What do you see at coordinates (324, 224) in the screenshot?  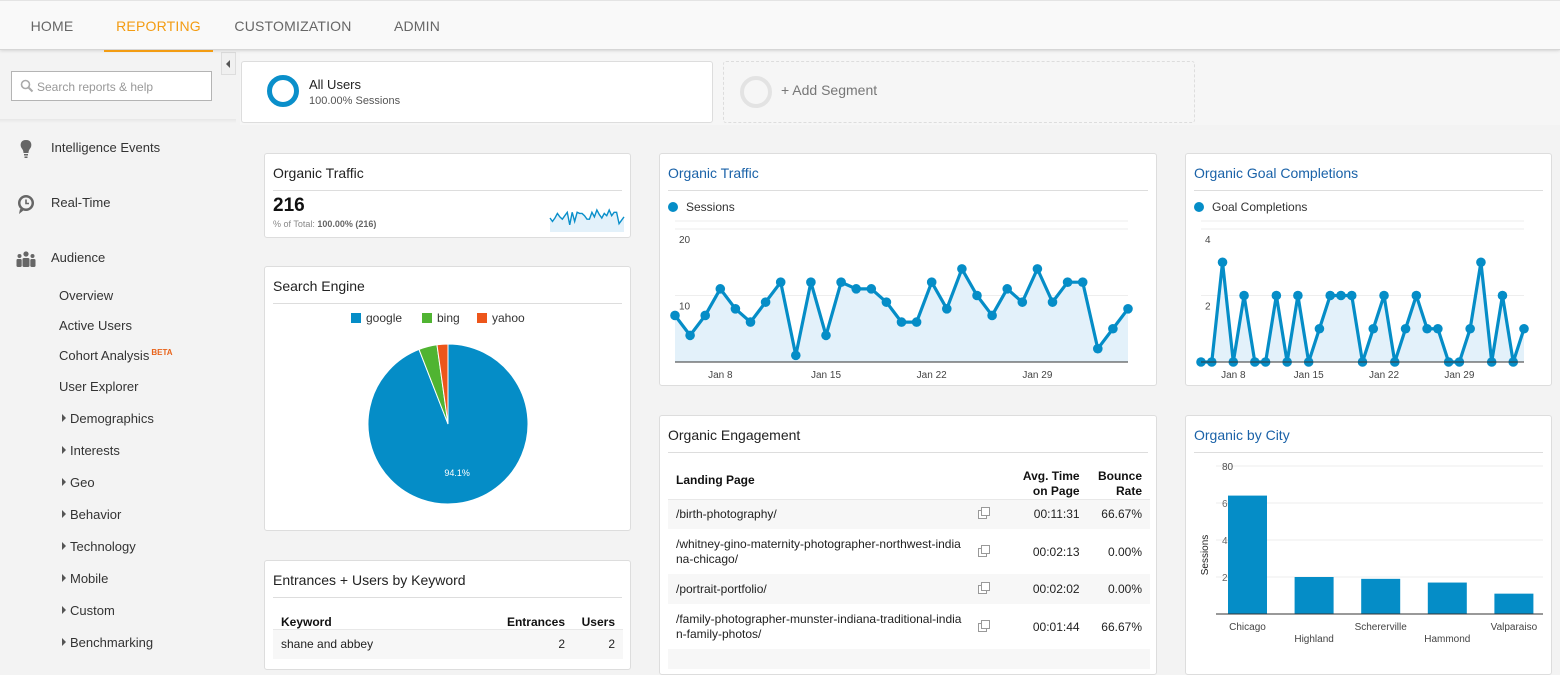 I see `metric-percent-of-total: % of Total: 100.00% (216)` at bounding box center [324, 224].